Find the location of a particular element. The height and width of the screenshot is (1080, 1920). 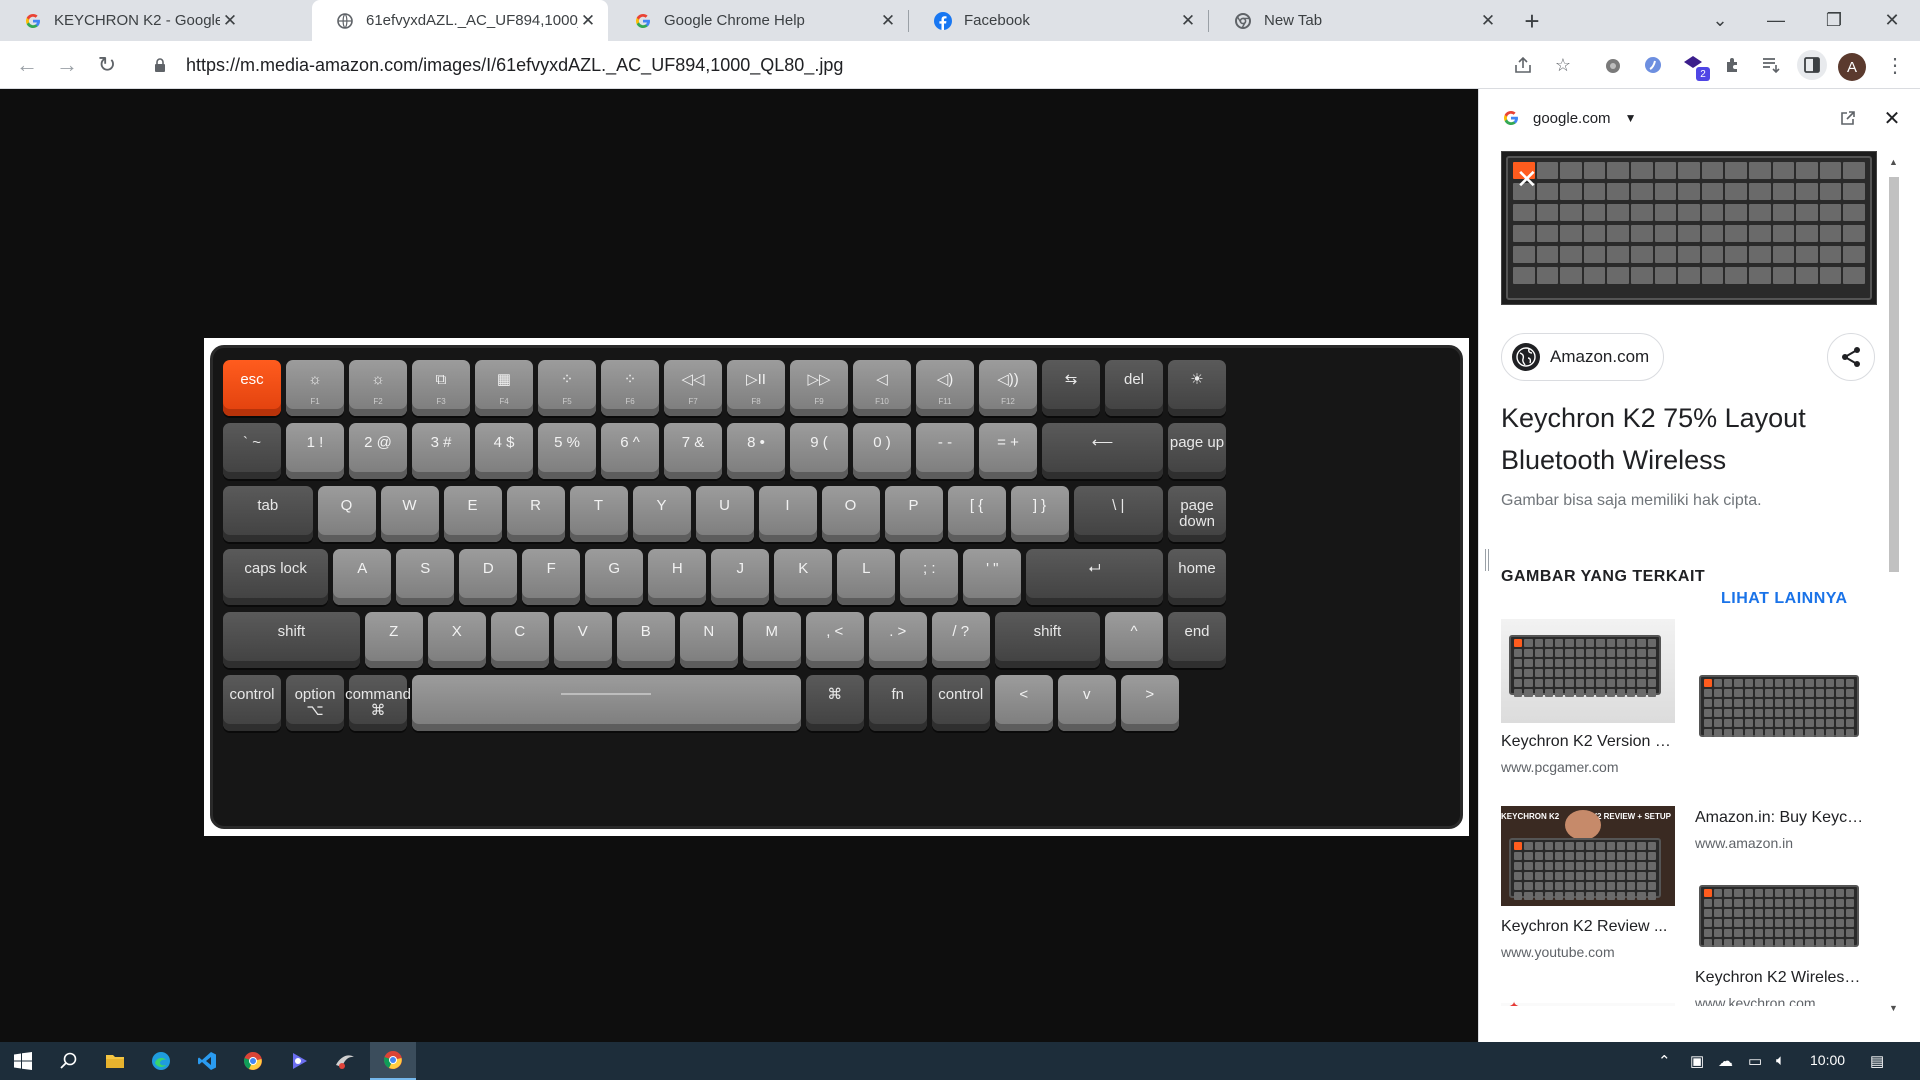

snipping-tool-icon is located at coordinates (345, 1061).